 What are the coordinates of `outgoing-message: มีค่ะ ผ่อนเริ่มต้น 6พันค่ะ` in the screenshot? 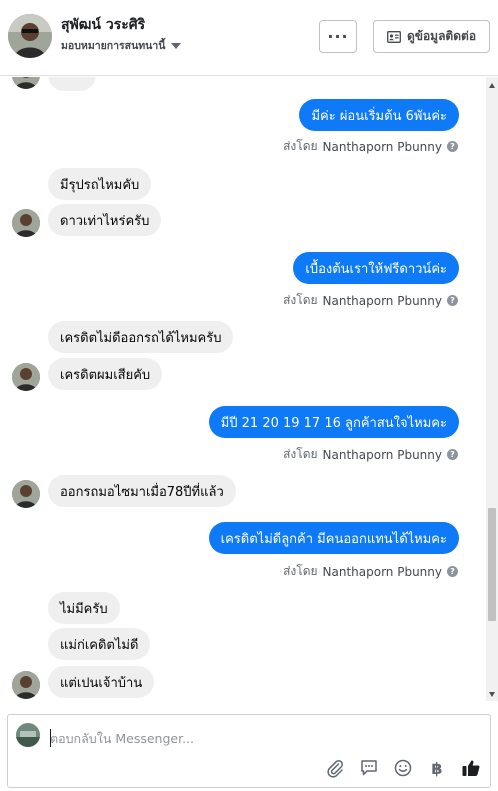 It's located at (379, 115).